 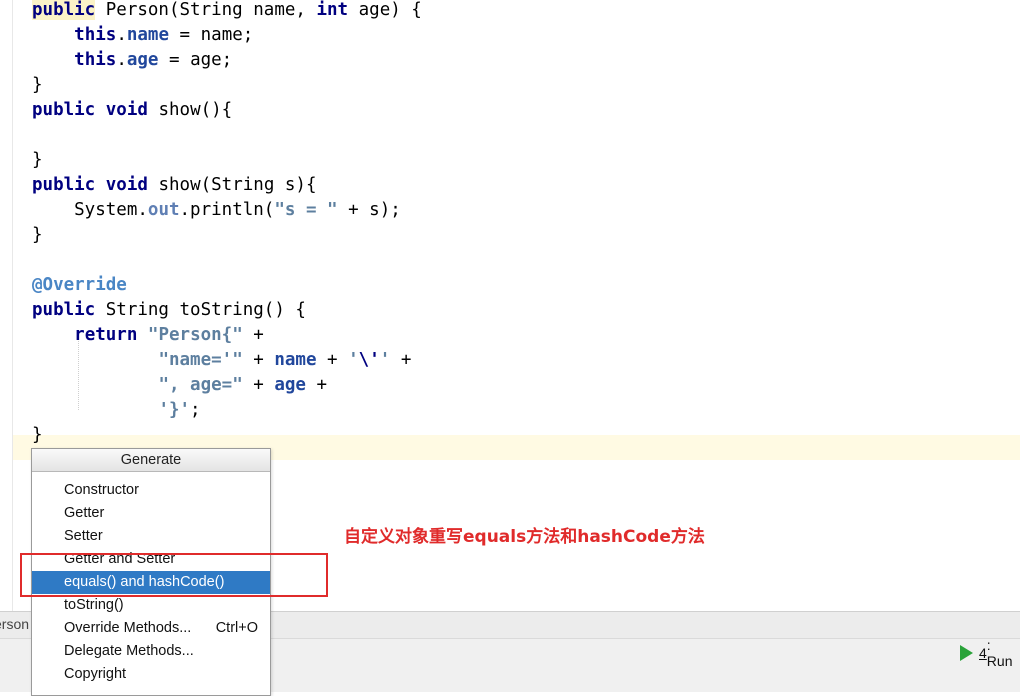 What do you see at coordinates (116, 410) in the screenshot?
I see `code-line: '}';` at bounding box center [116, 410].